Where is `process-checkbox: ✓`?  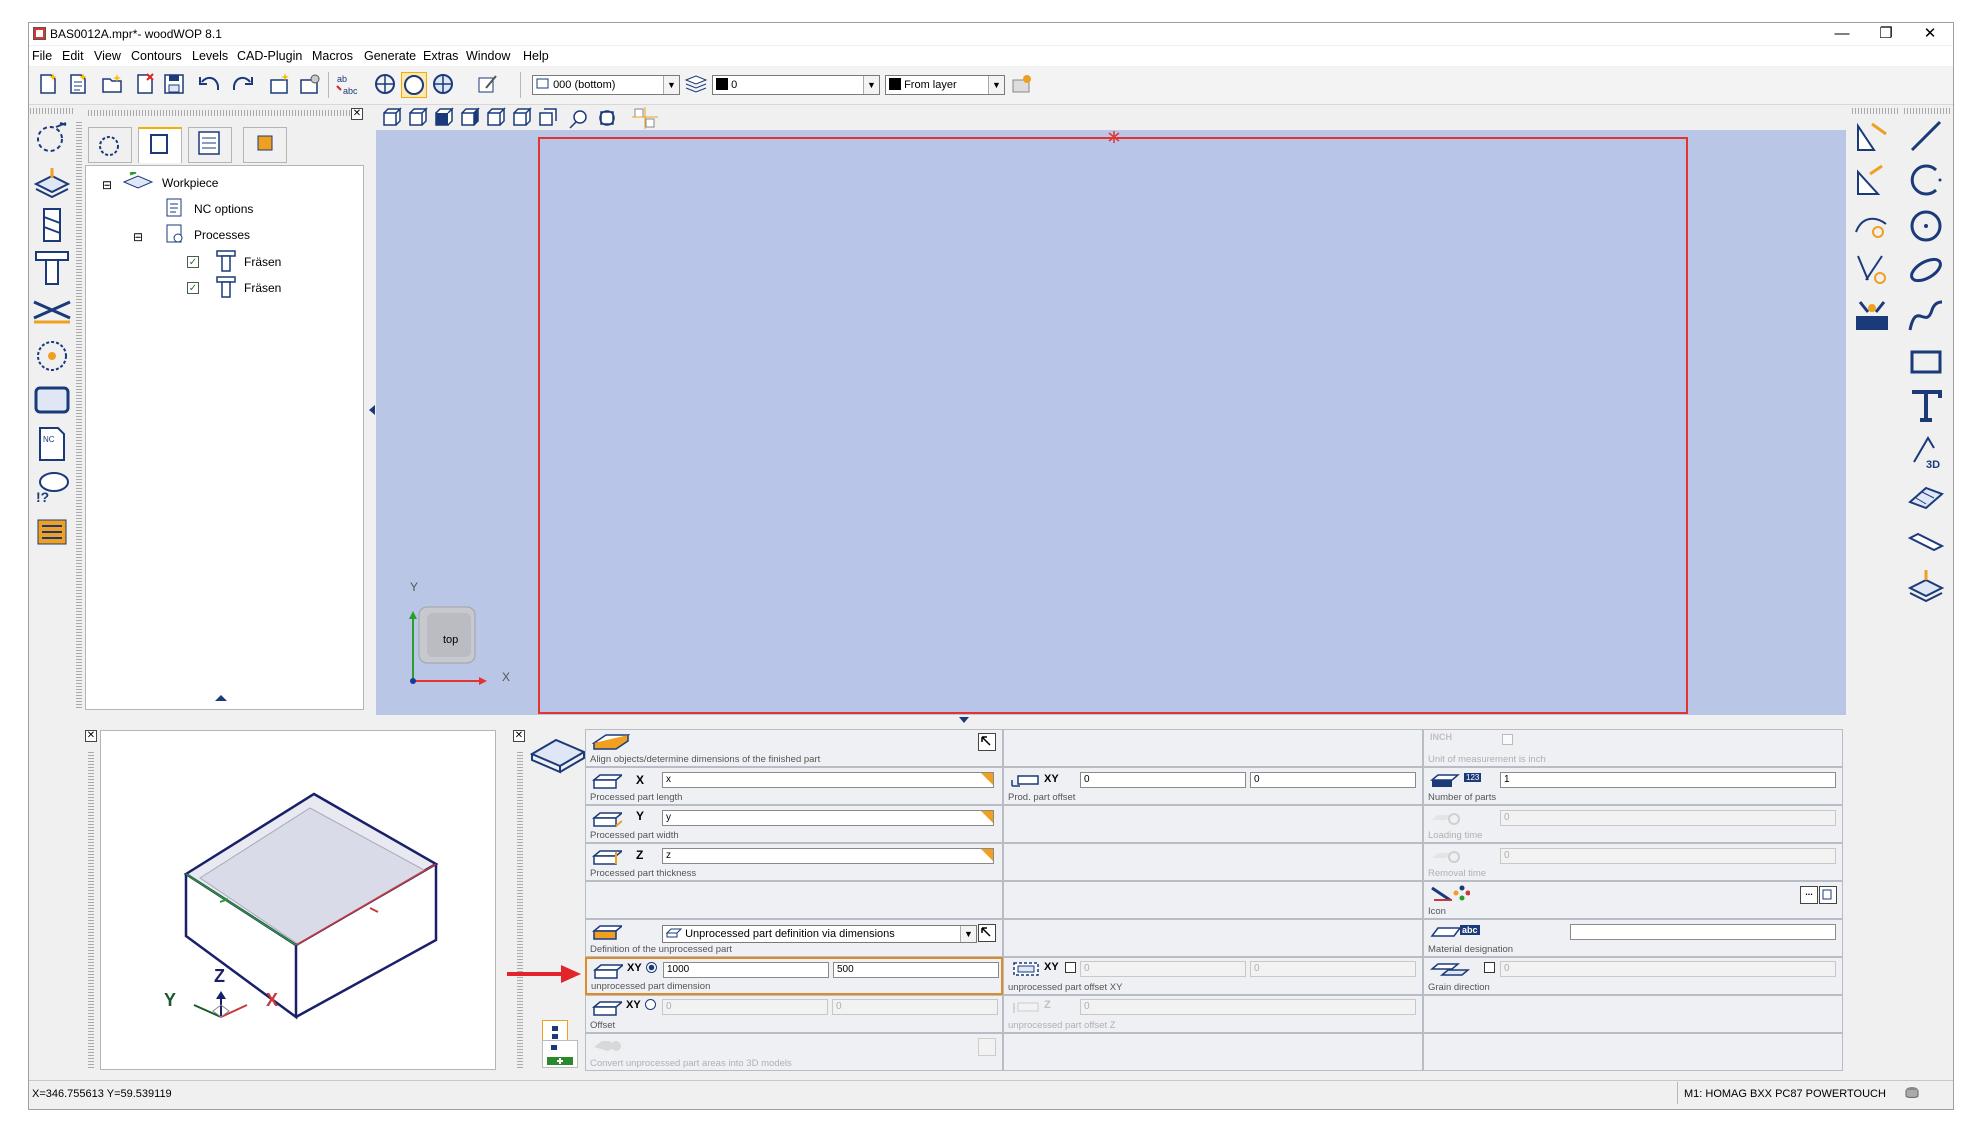 process-checkbox: ✓ is located at coordinates (193, 262).